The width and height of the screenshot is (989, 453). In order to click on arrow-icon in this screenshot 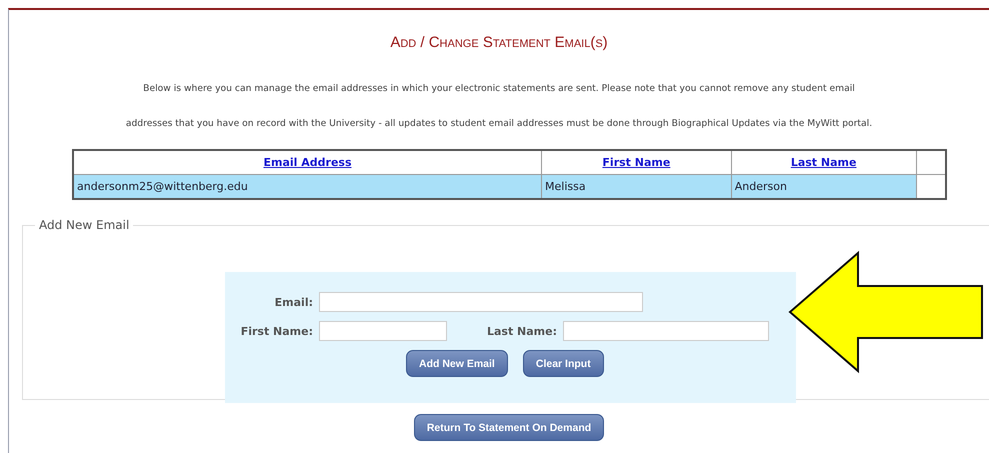, I will do `click(885, 312)`.